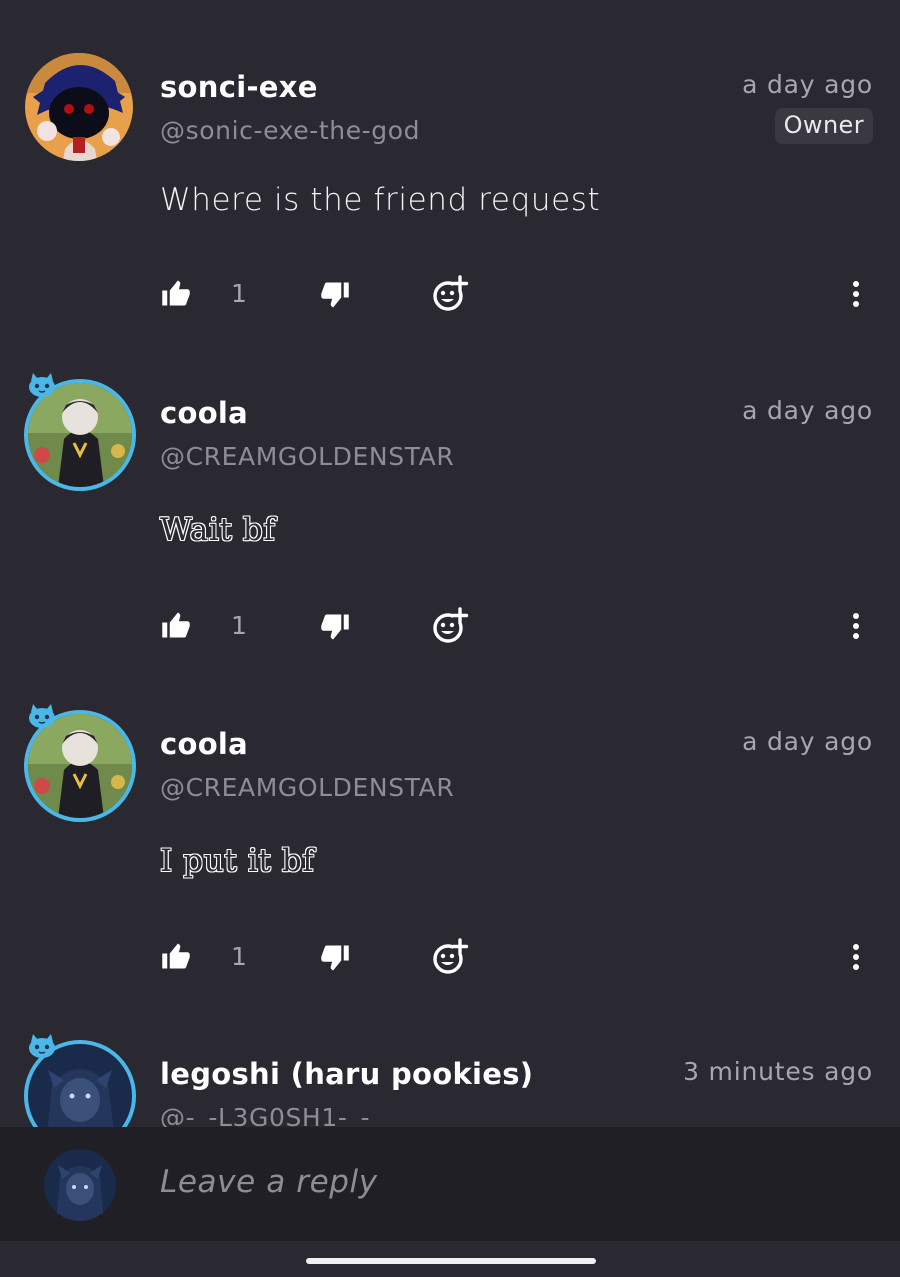 This screenshot has width=900, height=1277. Describe the element at coordinates (778, 1071) in the screenshot. I see `timestamp: 3 minutes ago` at that location.